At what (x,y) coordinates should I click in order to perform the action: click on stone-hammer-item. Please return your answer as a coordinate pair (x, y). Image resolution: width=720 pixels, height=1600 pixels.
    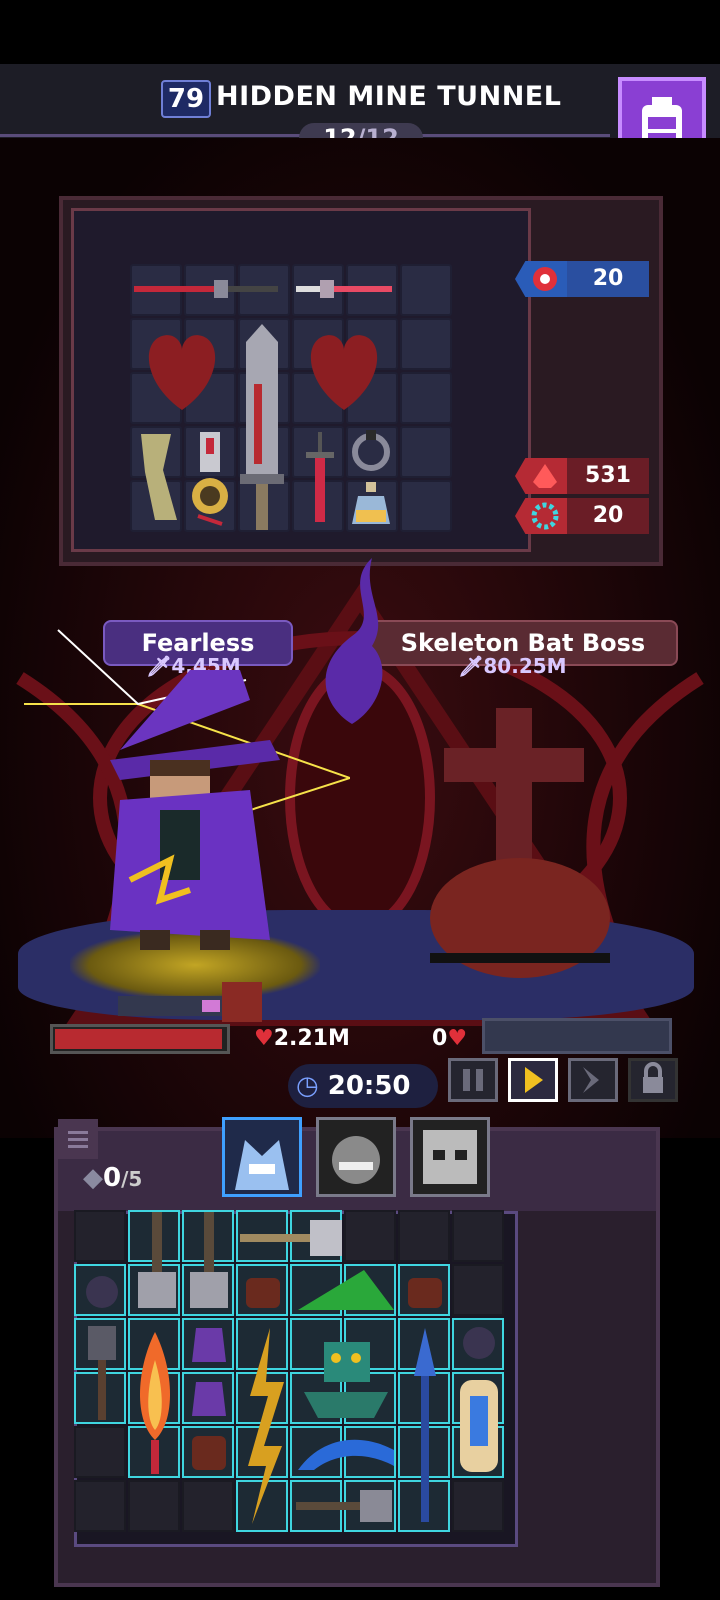
    Looking at the image, I should click on (346, 1506).